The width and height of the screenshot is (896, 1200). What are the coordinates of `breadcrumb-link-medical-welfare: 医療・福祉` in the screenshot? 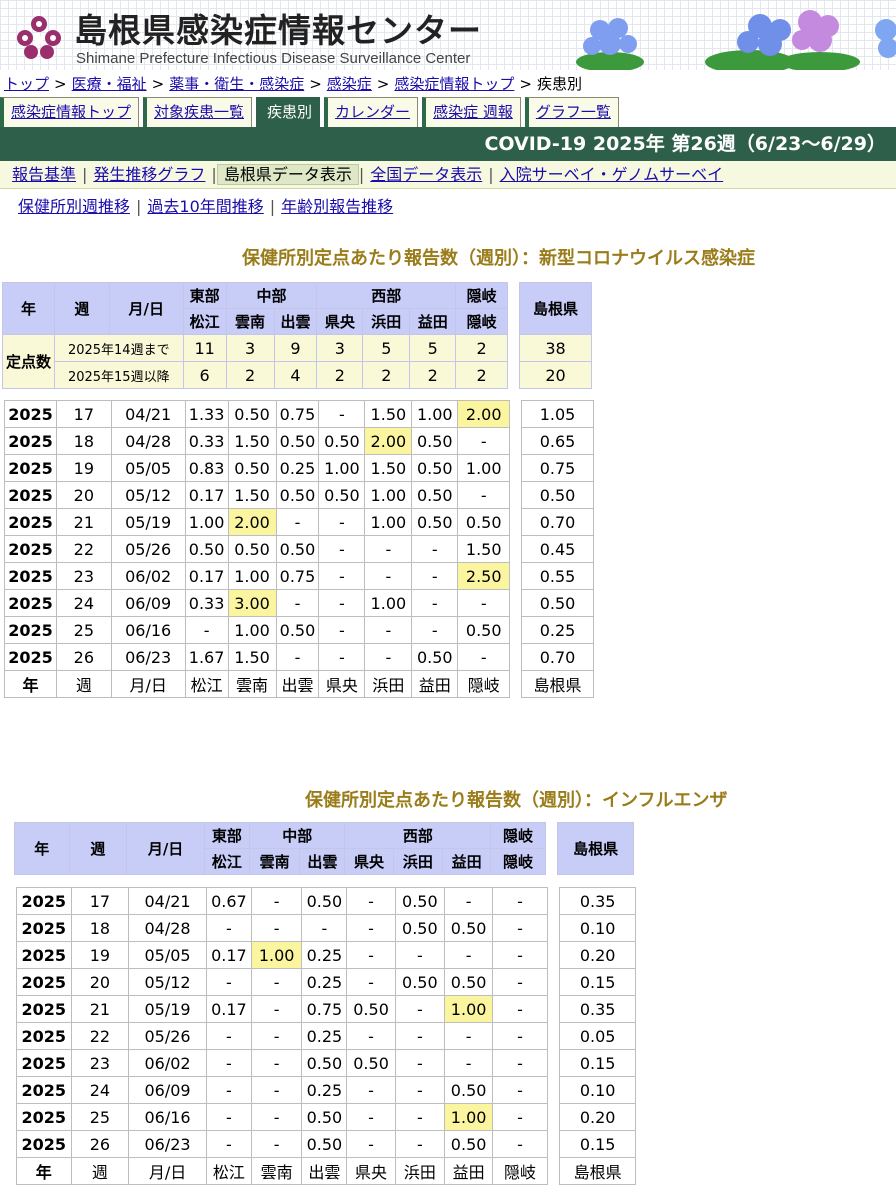 It's located at (109, 84).